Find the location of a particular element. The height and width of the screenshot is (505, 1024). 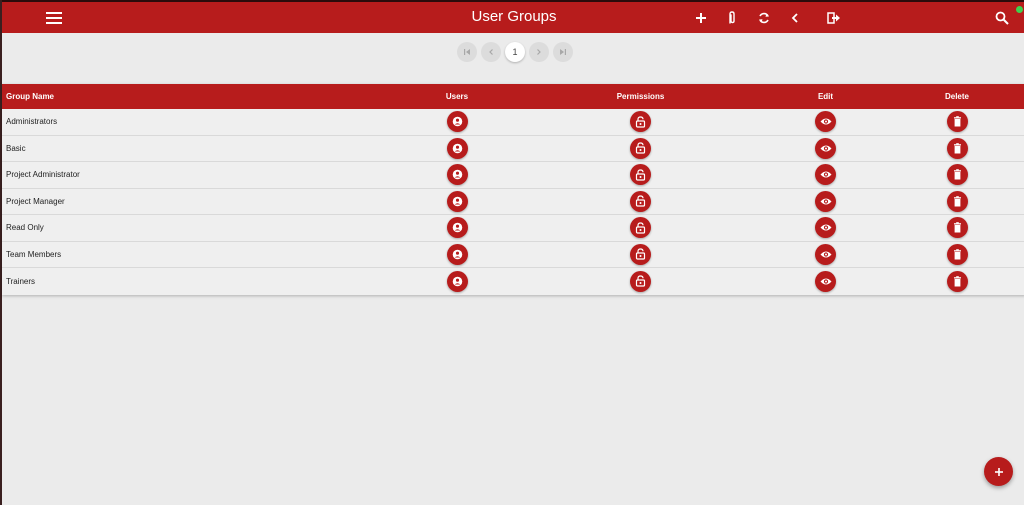

logout-icon is located at coordinates (834, 18).